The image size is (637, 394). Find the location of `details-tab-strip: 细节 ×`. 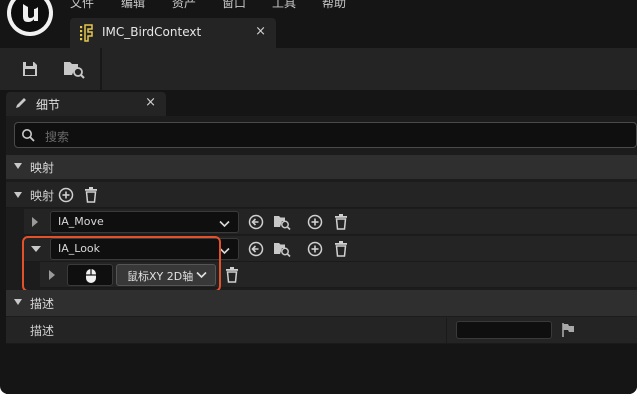

details-tab-strip: 细节 × is located at coordinates (318, 103).